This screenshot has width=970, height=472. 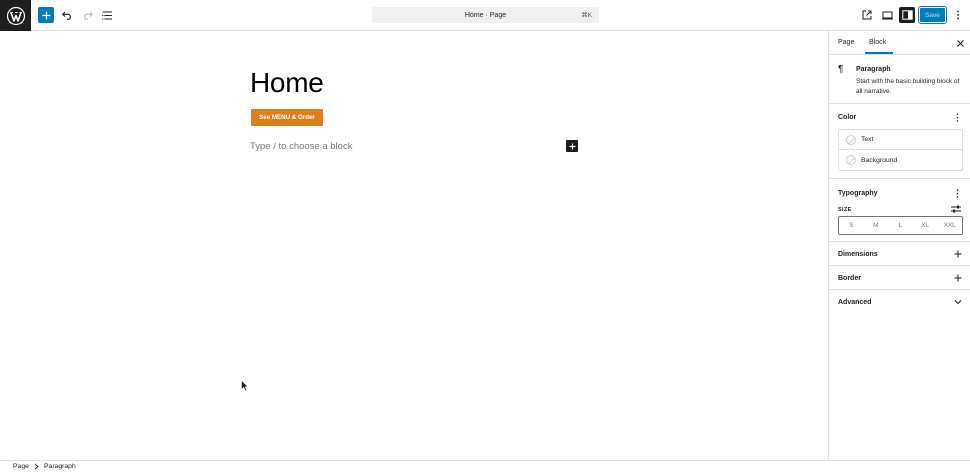 What do you see at coordinates (899, 254) in the screenshot?
I see `dimensions-panel: Dimensions` at bounding box center [899, 254].